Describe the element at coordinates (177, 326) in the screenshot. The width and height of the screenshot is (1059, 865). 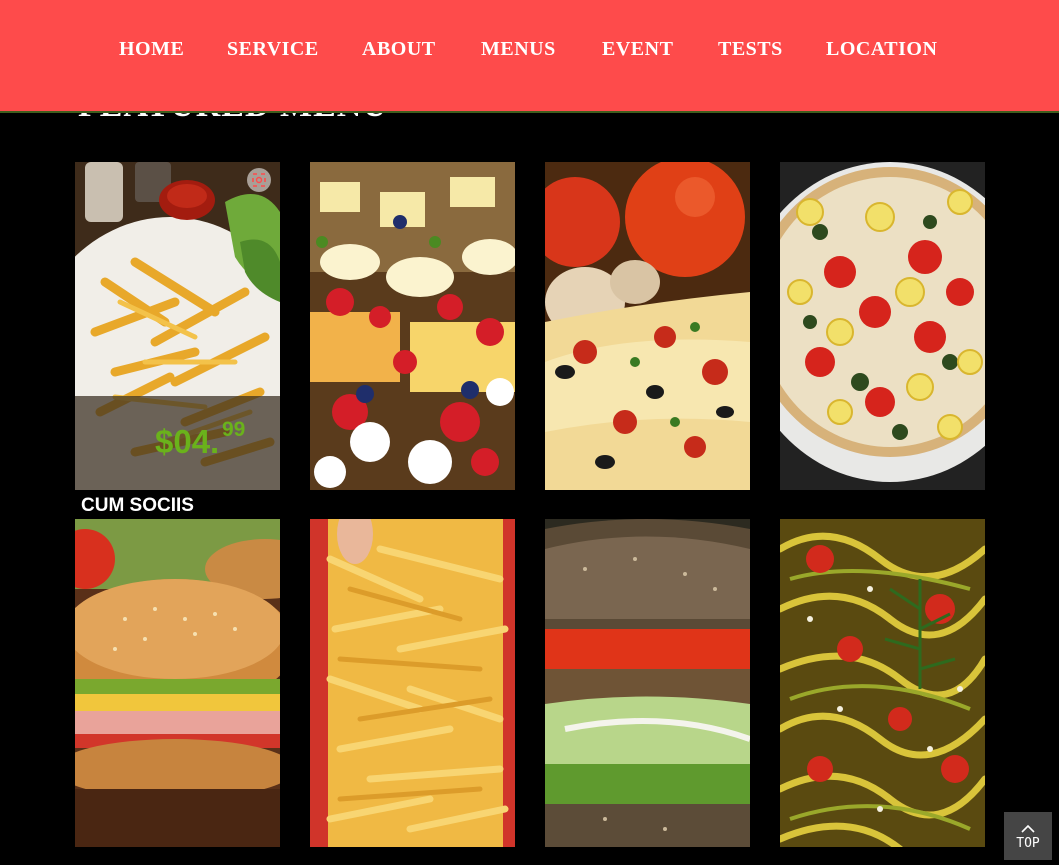
I see `menu-item-fries-plate: $04. 99` at that location.